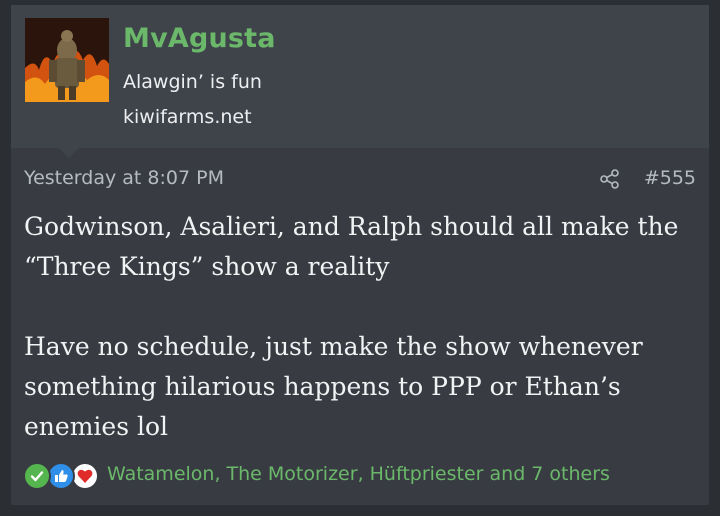 Image resolution: width=720 pixels, height=516 pixels. I want to click on post-meta: Yesterday at 8:07 PM #555, so click(360, 180).